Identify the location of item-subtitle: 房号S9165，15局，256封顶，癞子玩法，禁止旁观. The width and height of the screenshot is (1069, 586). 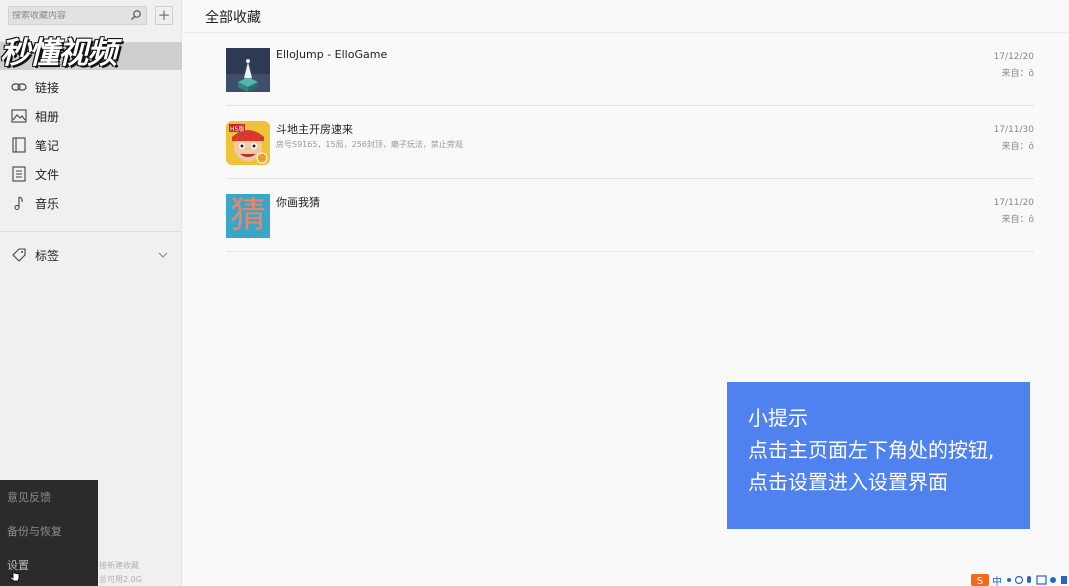
(369, 144).